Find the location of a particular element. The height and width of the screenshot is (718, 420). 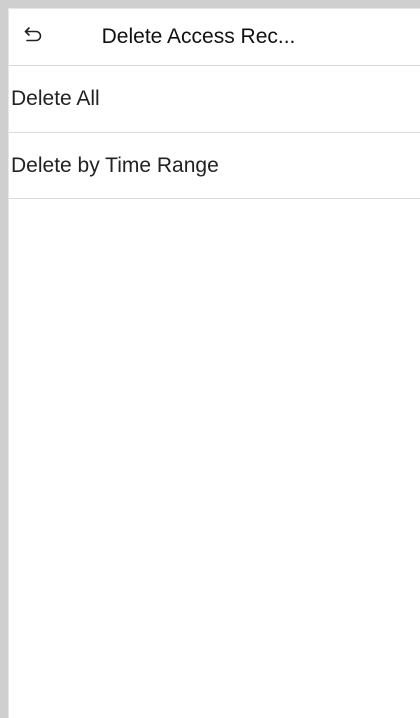

delete-by-time-range-item: Delete by Time Range is located at coordinates (214, 166).